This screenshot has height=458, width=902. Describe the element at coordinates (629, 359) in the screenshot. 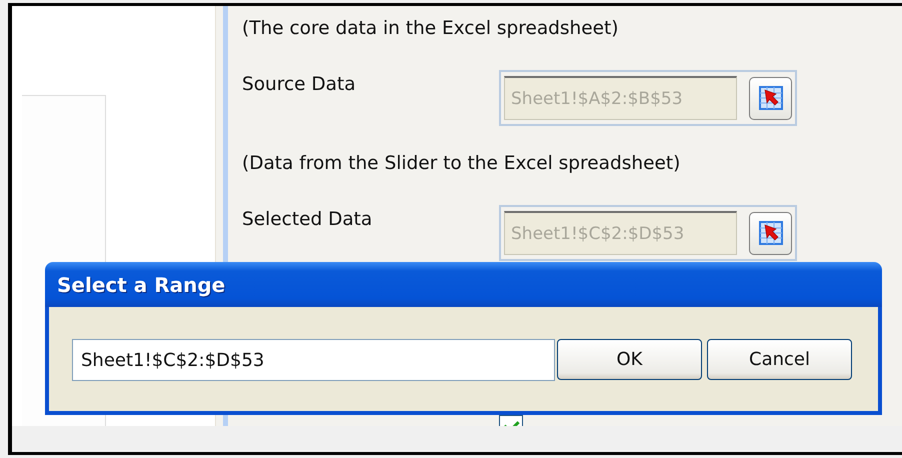

I see `dialog-button: OK` at that location.